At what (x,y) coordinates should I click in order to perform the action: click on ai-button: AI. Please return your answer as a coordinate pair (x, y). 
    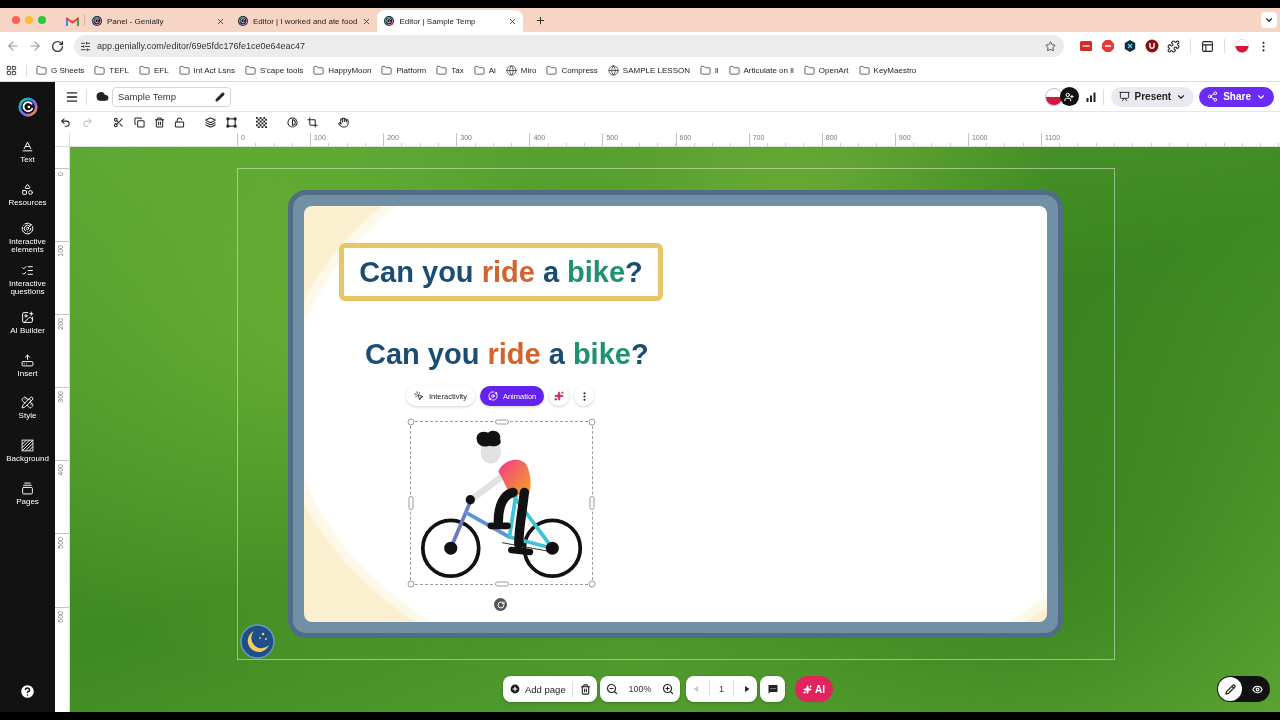
    Looking at the image, I should click on (814, 689).